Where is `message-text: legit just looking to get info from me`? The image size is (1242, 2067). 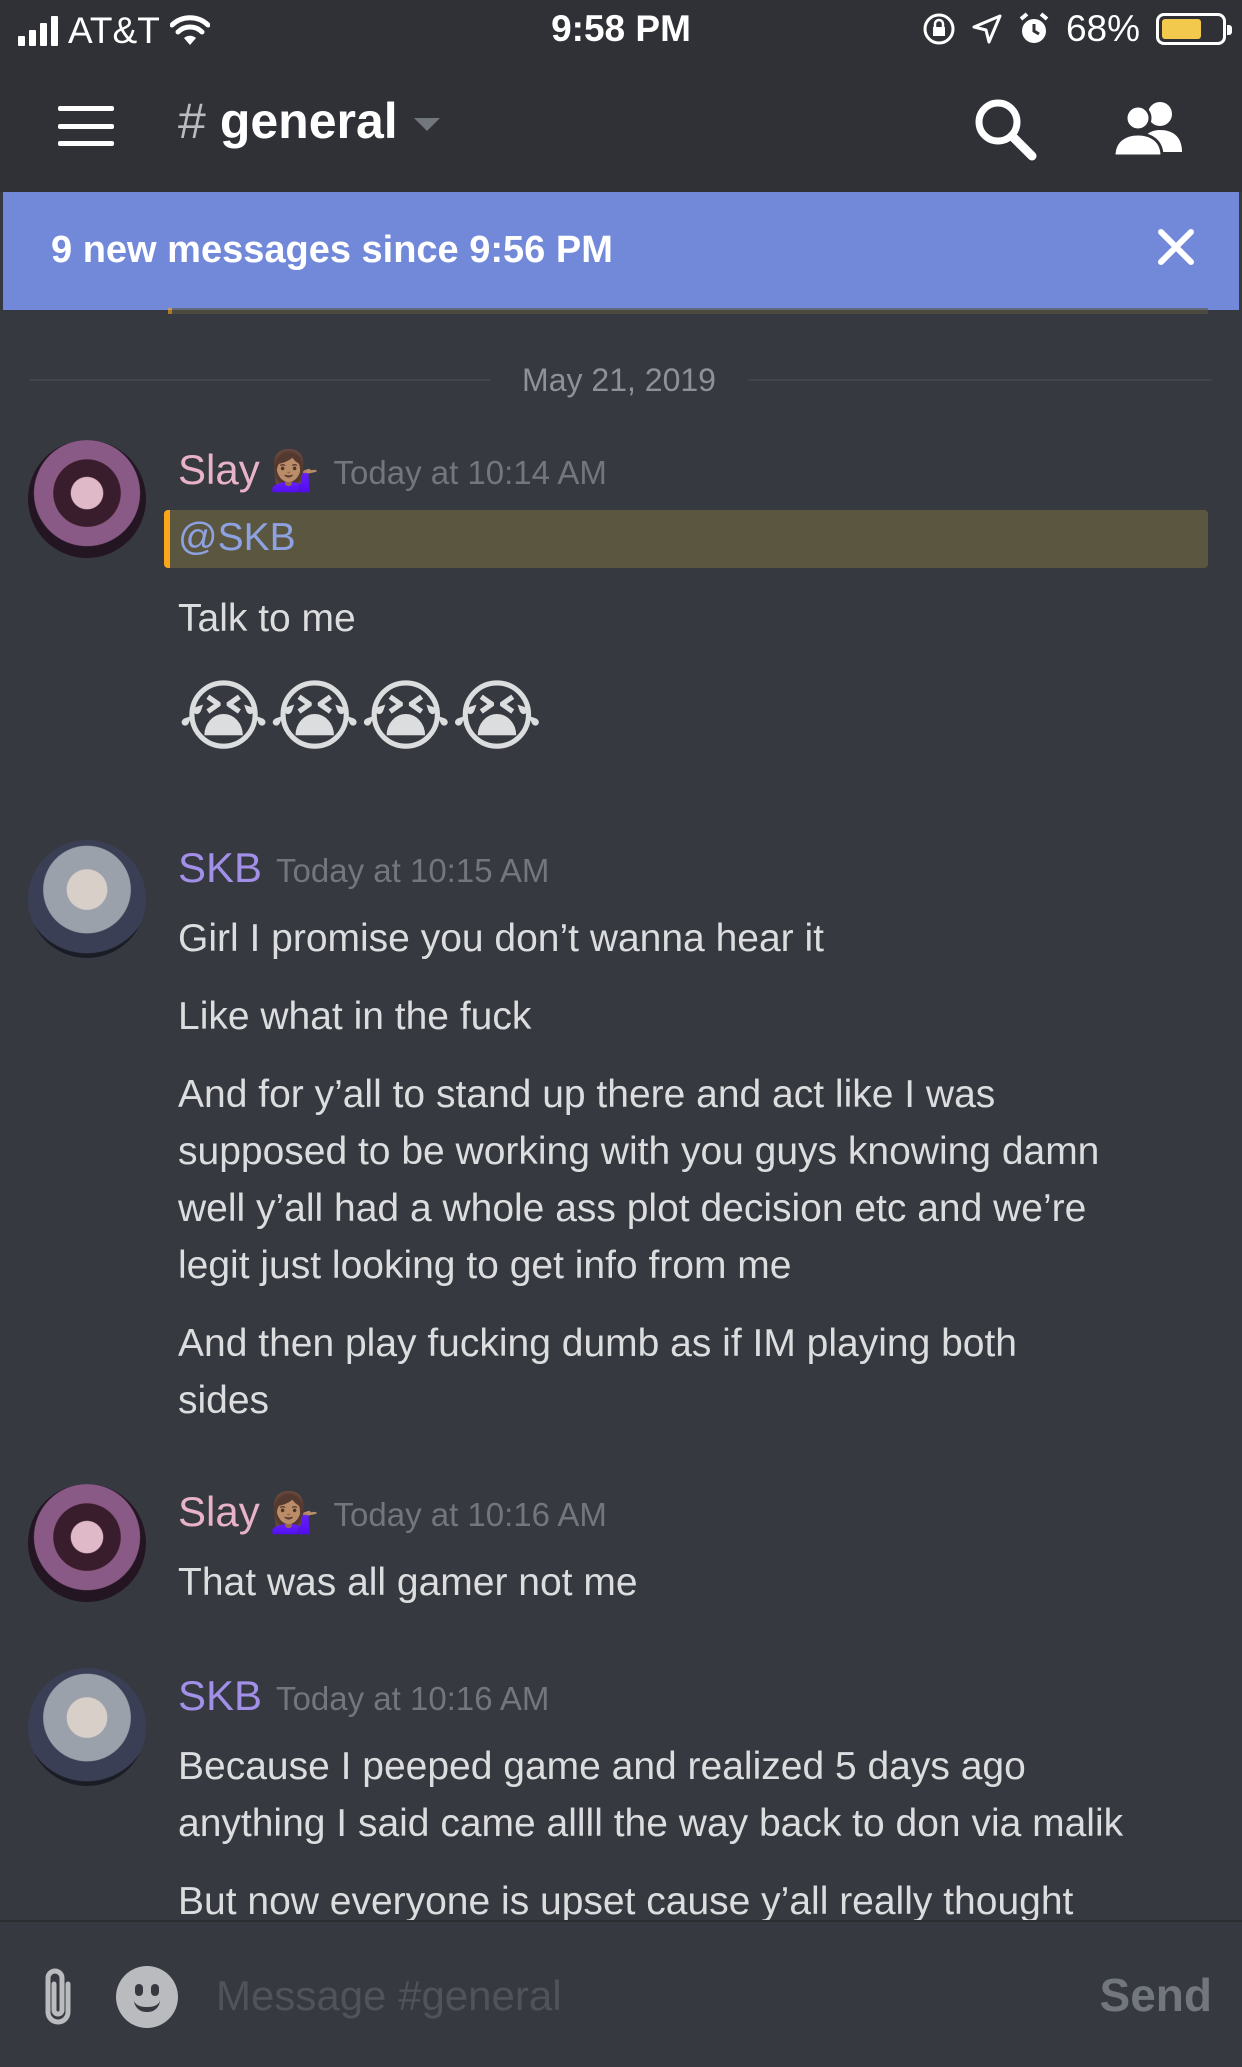
message-text: legit just looking to get info from me is located at coordinates (485, 1265).